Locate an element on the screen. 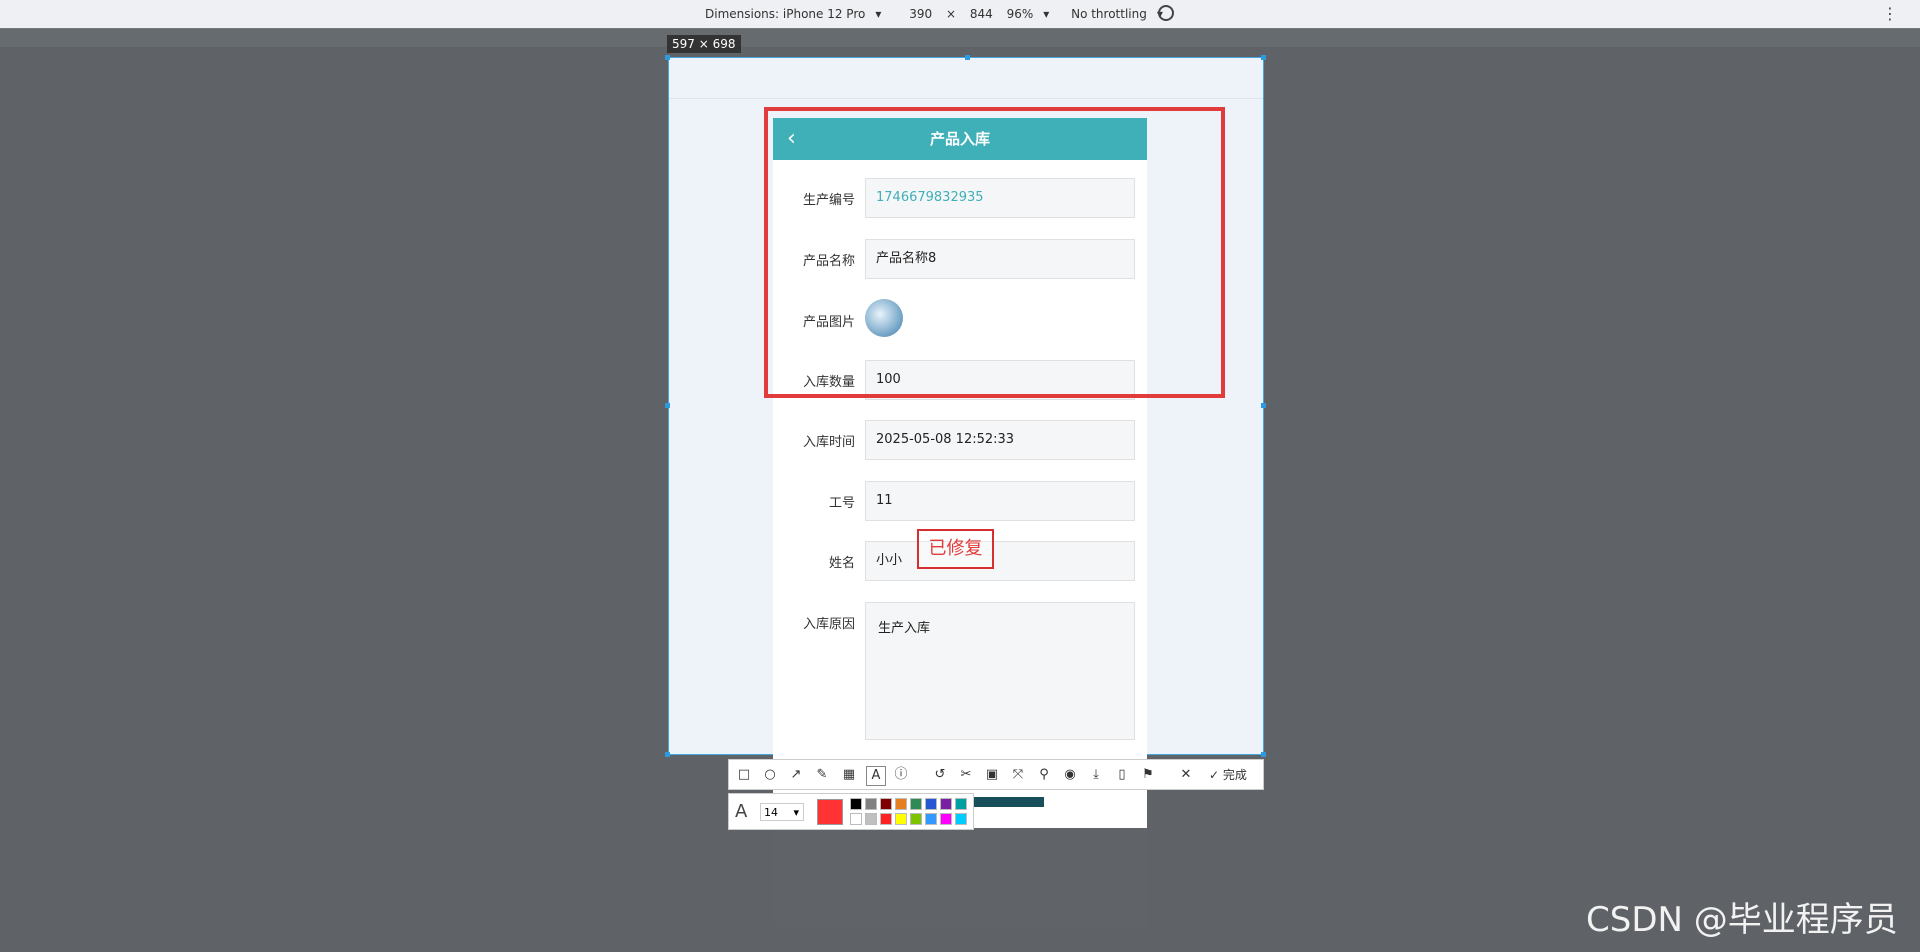  more-options-icon: ⋮ is located at coordinates (1890, 13).